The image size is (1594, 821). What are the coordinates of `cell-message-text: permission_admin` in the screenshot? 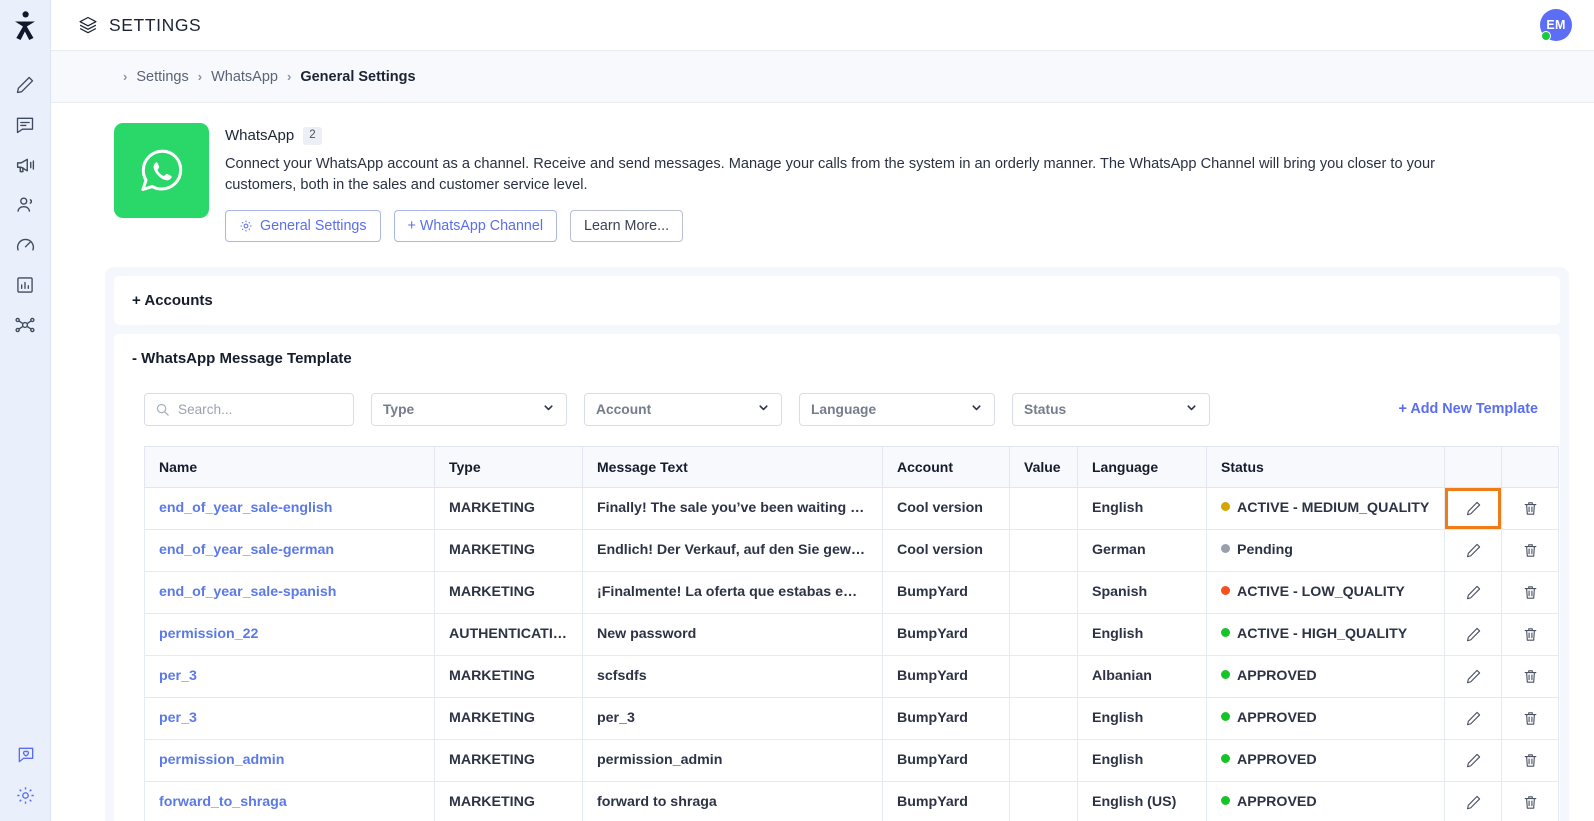 It's located at (732, 760).